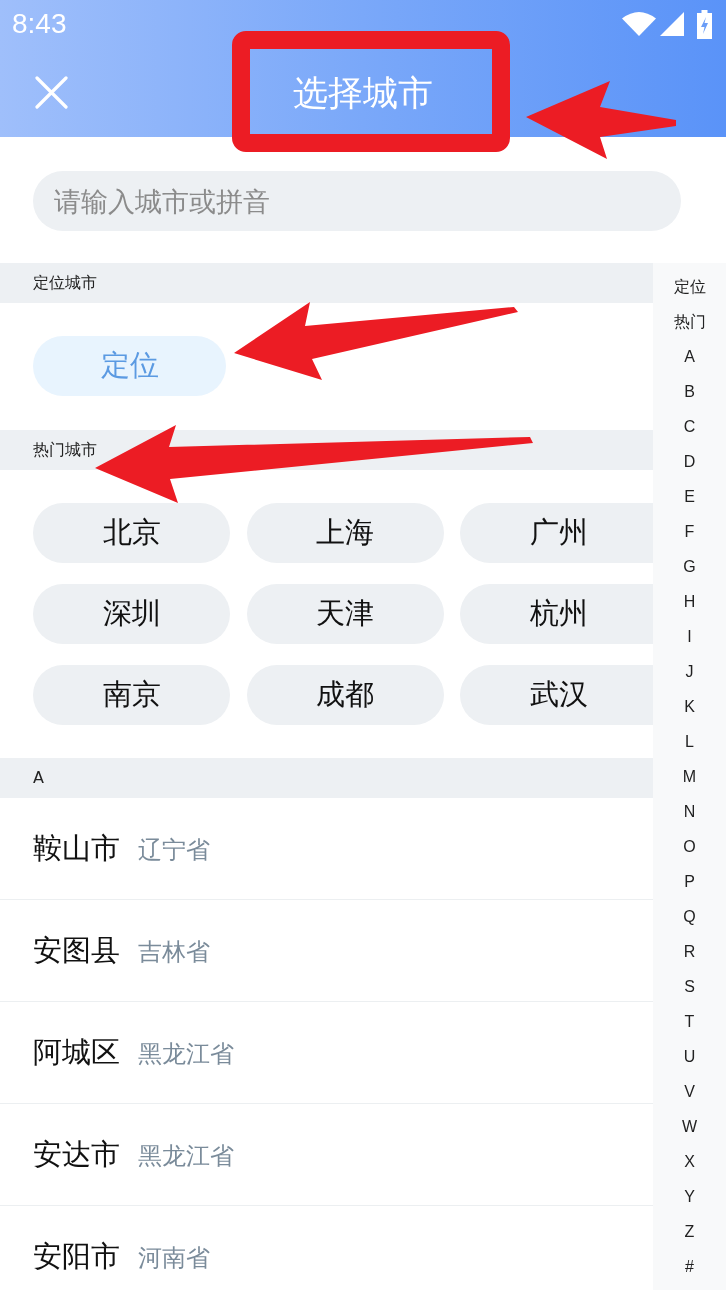  I want to click on index-letter: H, so click(689, 601).